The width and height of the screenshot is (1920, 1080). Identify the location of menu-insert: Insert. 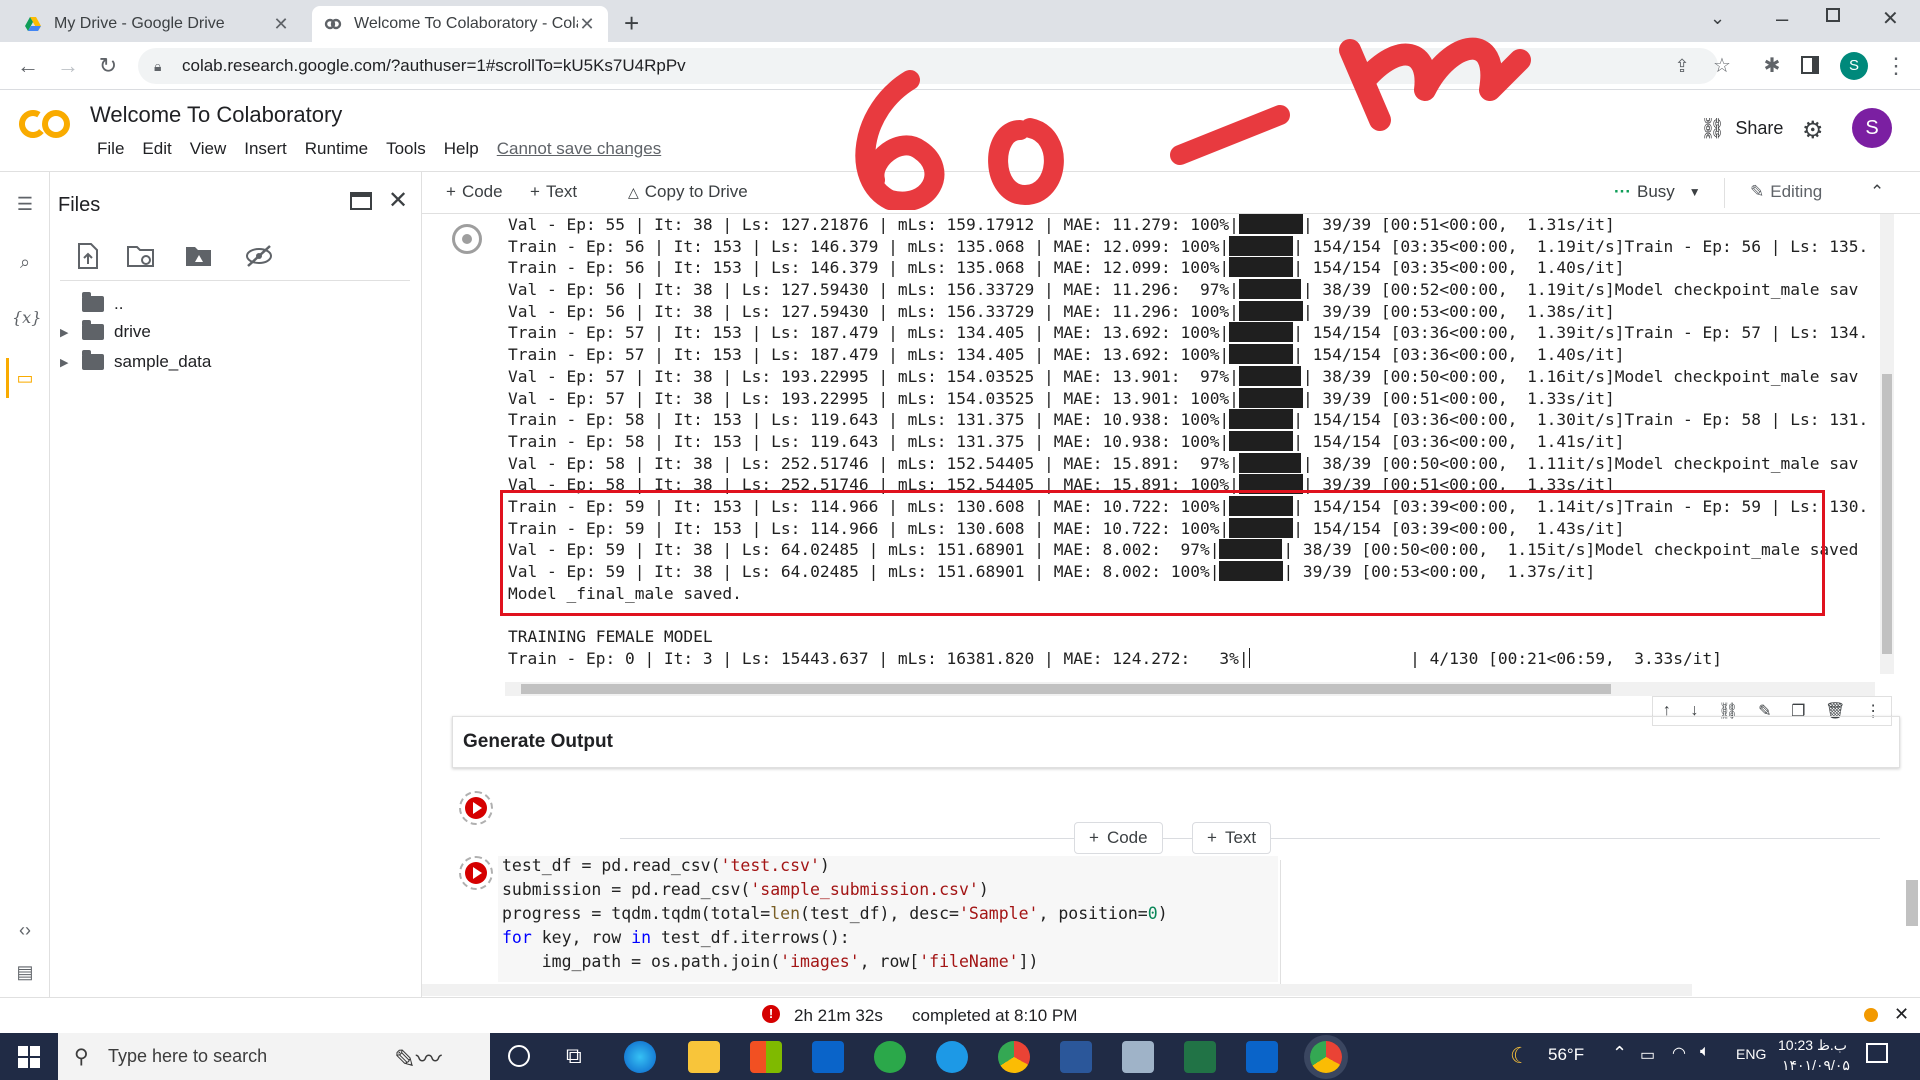
(265, 149).